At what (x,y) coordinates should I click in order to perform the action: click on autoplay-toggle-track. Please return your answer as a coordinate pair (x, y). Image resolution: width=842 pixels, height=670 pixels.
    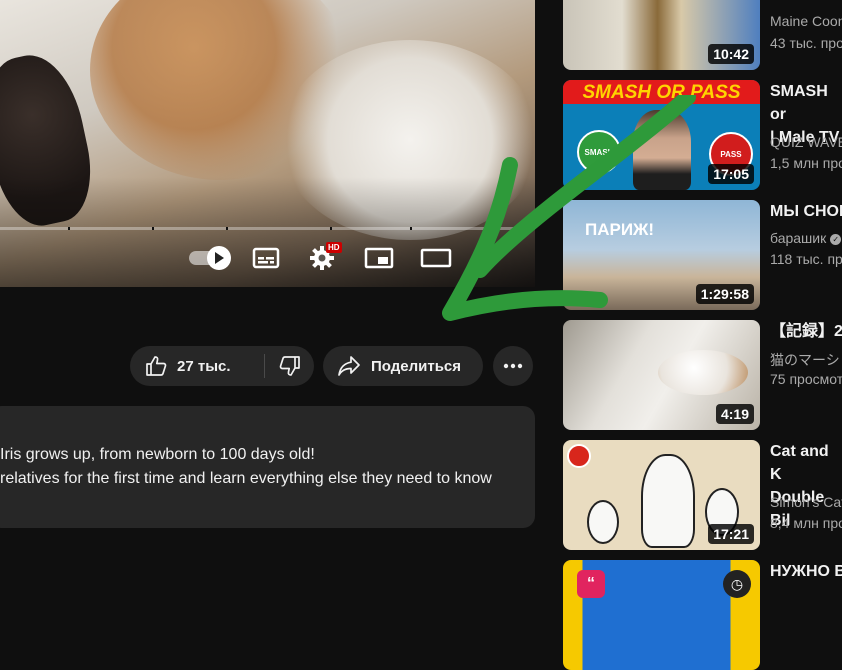
    Looking at the image, I should click on (210, 258).